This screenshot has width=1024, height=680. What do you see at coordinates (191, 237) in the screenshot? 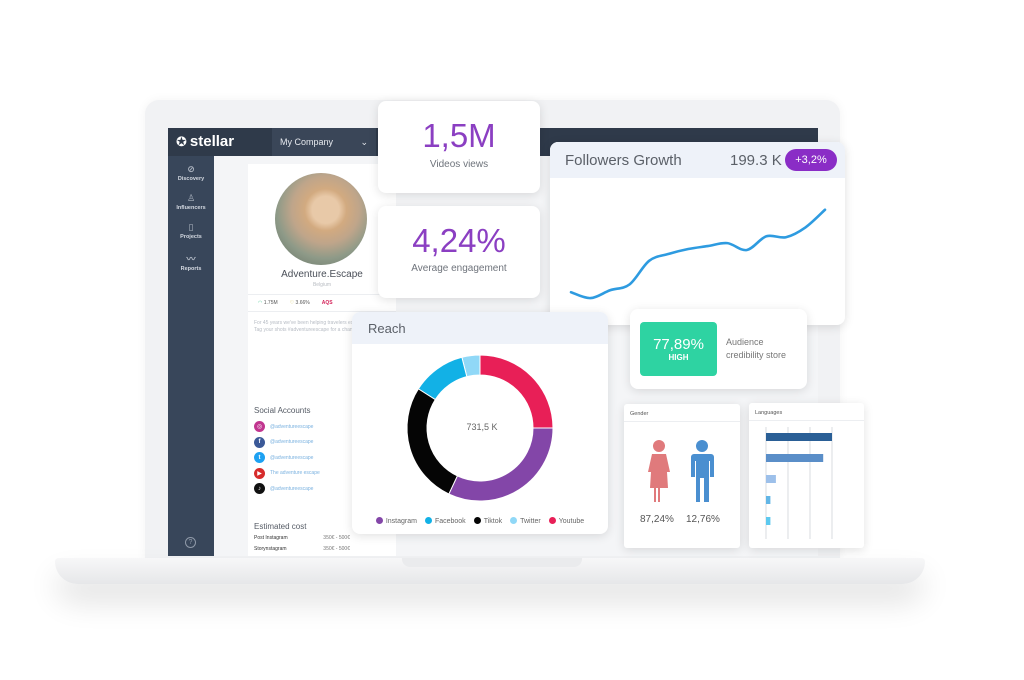
I see `nav-label: Projects` at bounding box center [191, 237].